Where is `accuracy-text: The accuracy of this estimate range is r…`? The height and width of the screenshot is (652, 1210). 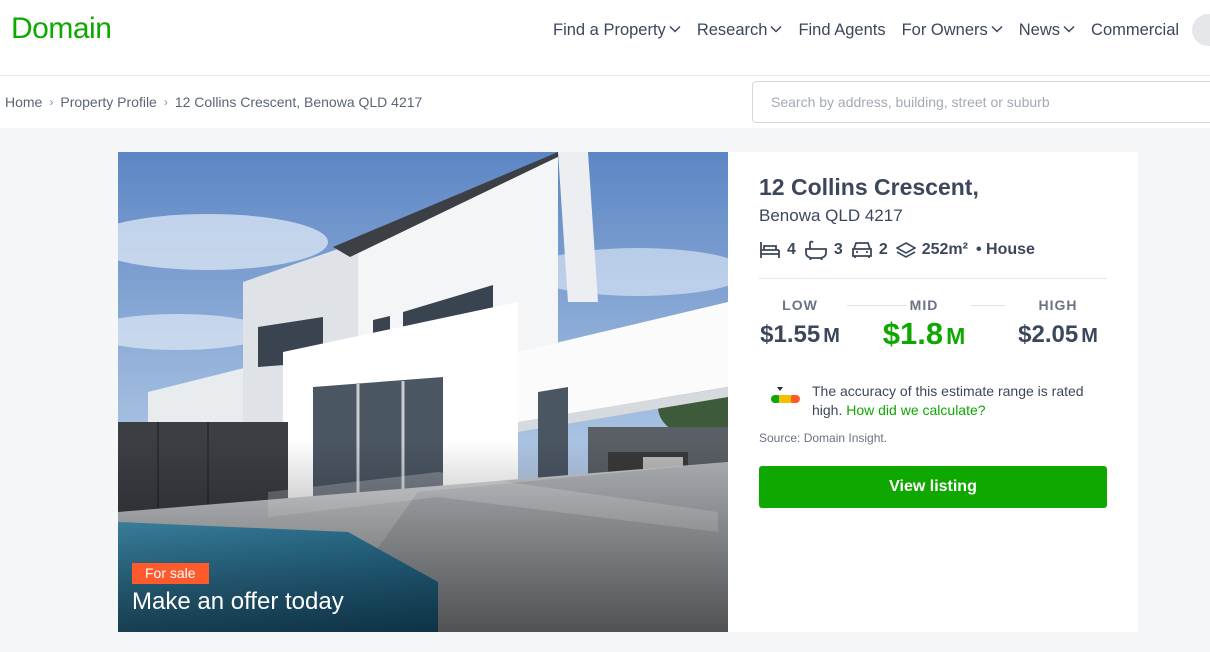 accuracy-text: The accuracy of this estimate range is r… is located at coordinates (959, 401).